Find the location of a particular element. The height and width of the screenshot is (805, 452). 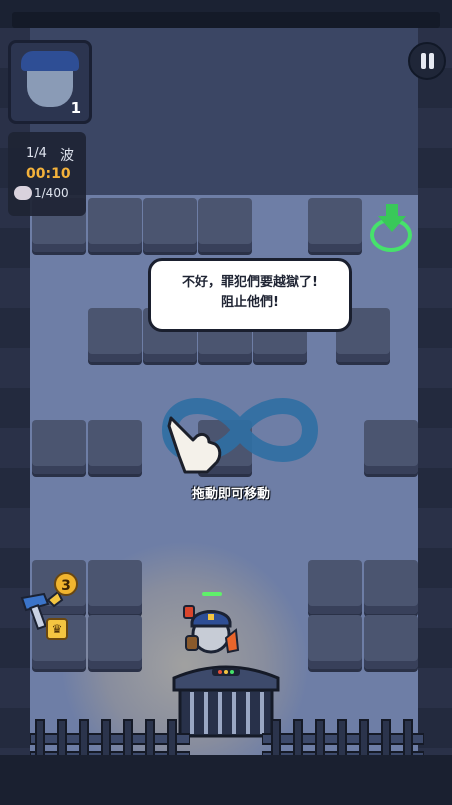

wave-unit: 波 is located at coordinates (67, 156).